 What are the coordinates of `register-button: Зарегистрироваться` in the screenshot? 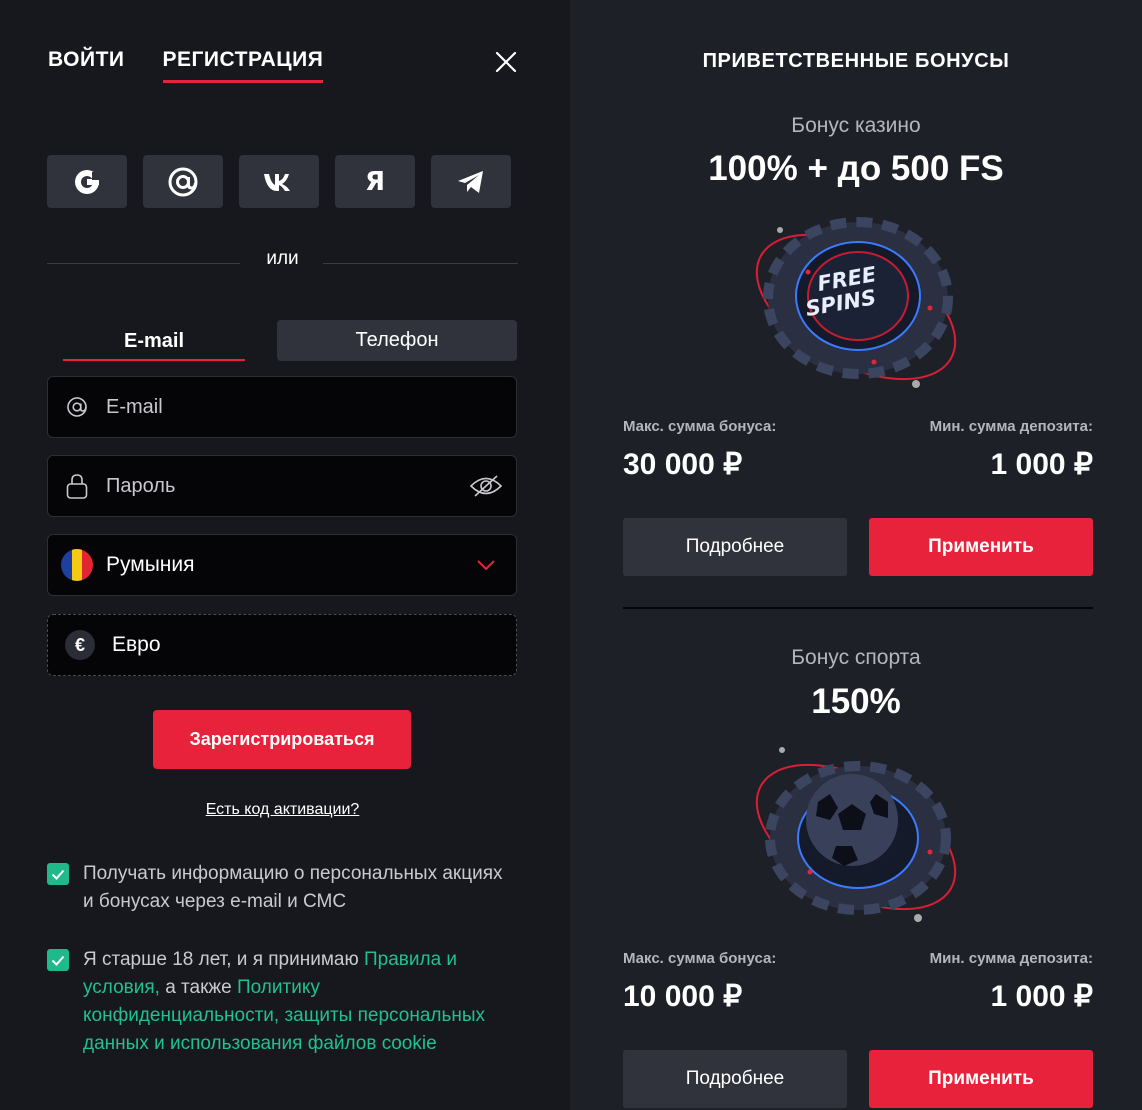 It's located at (282, 739).